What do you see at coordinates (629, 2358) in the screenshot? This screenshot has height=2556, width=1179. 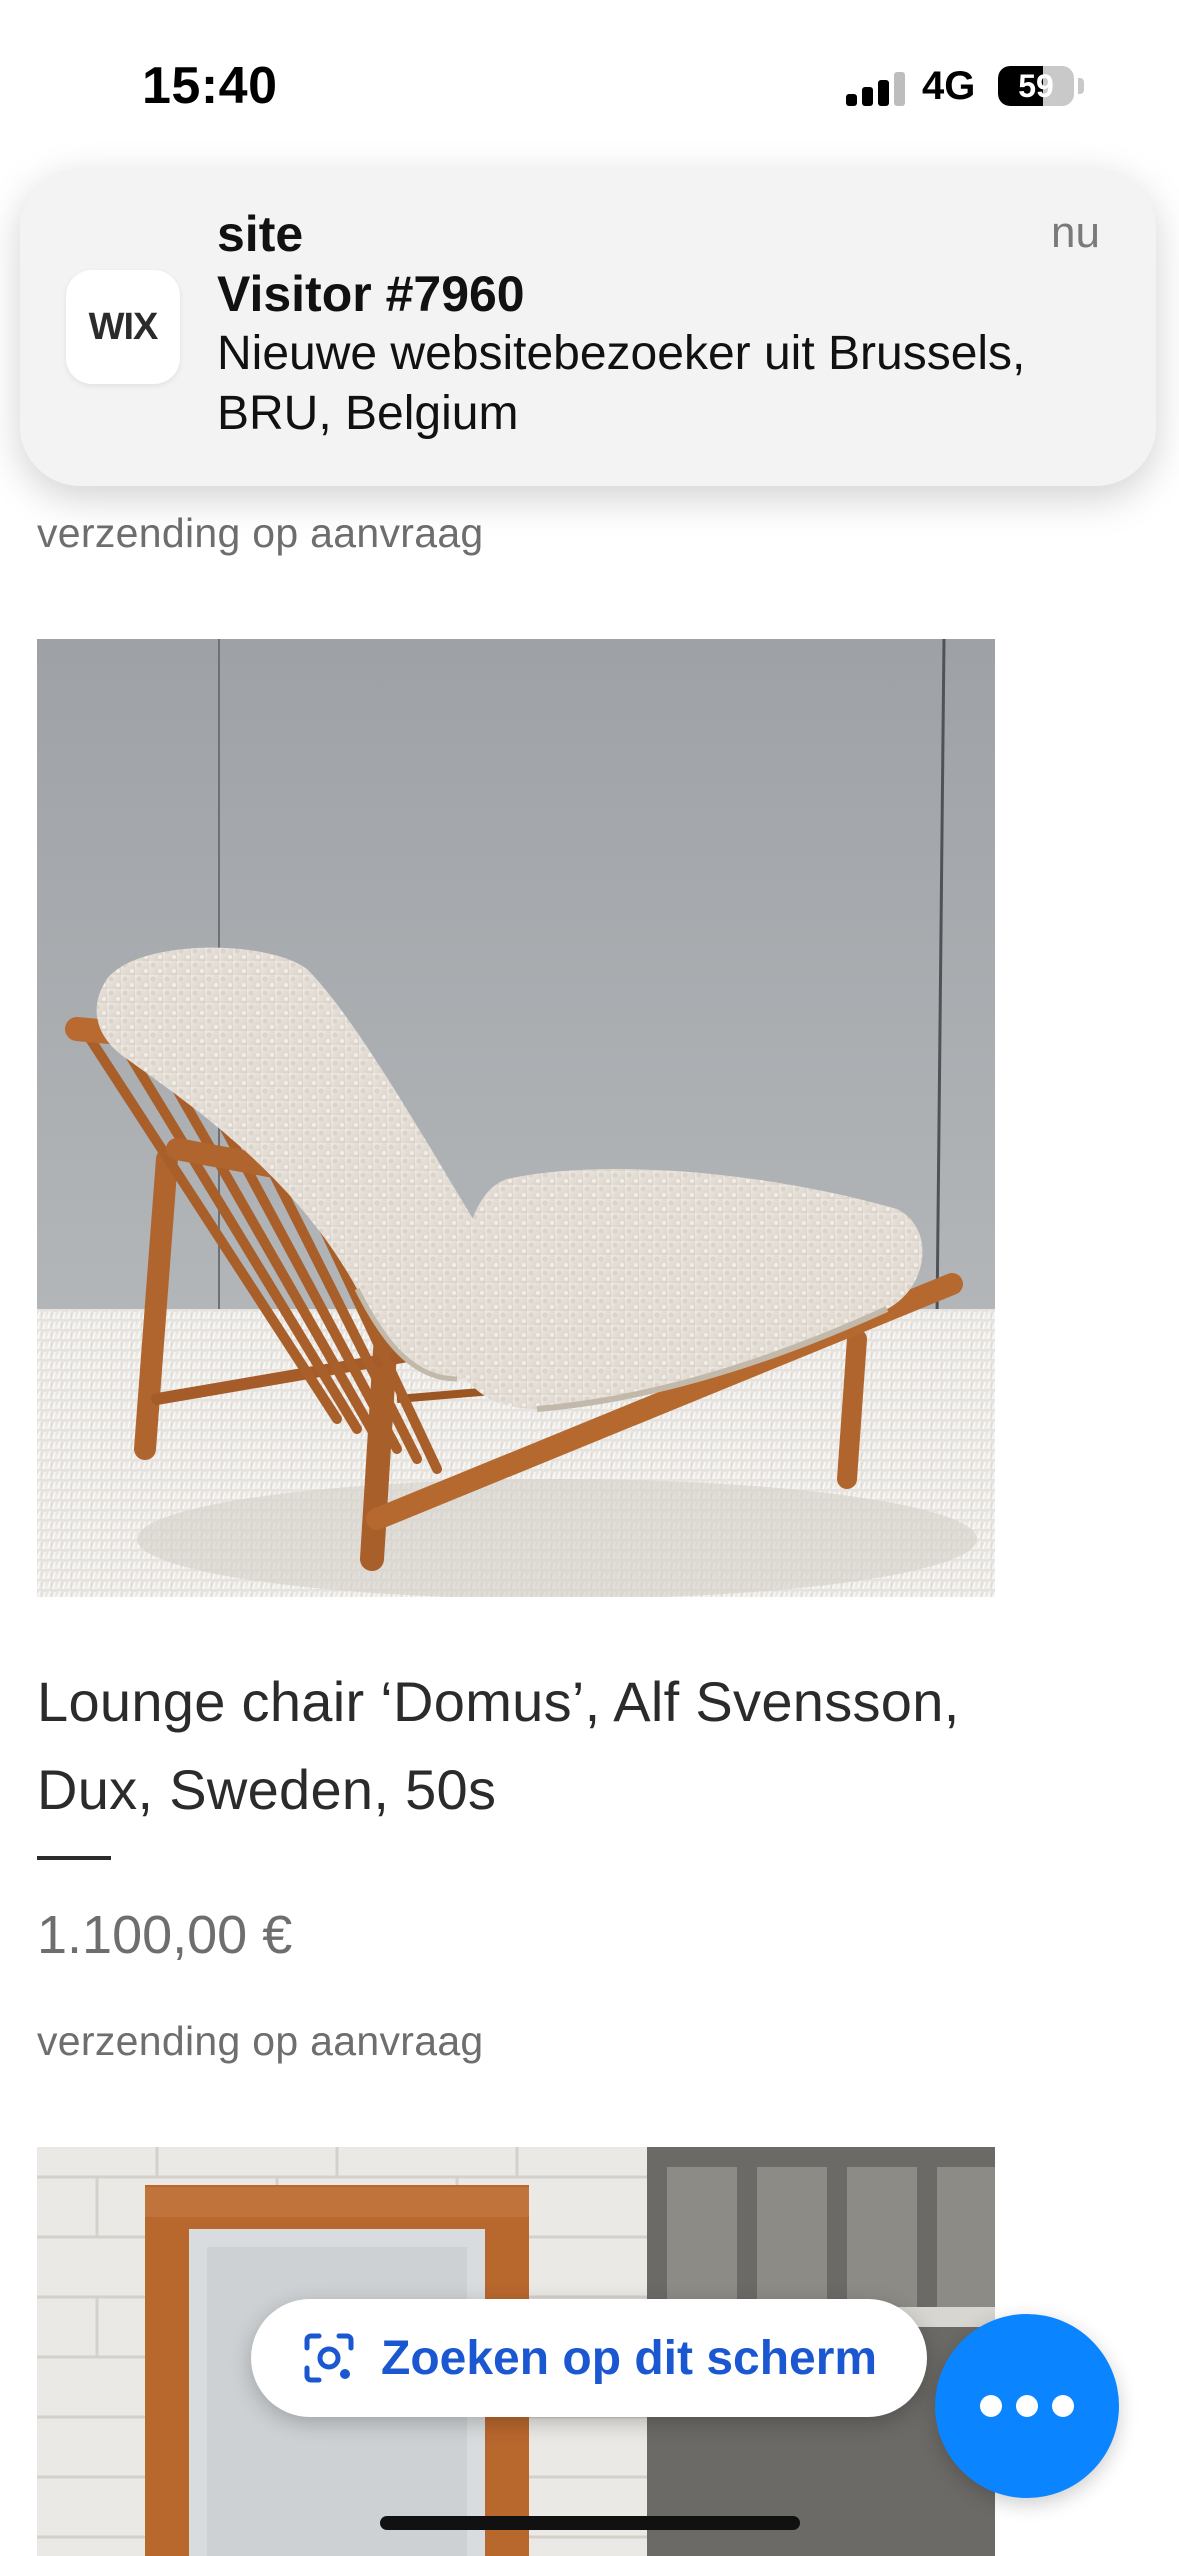 I see `search-screen-label: Zoeken op dit scherm` at bounding box center [629, 2358].